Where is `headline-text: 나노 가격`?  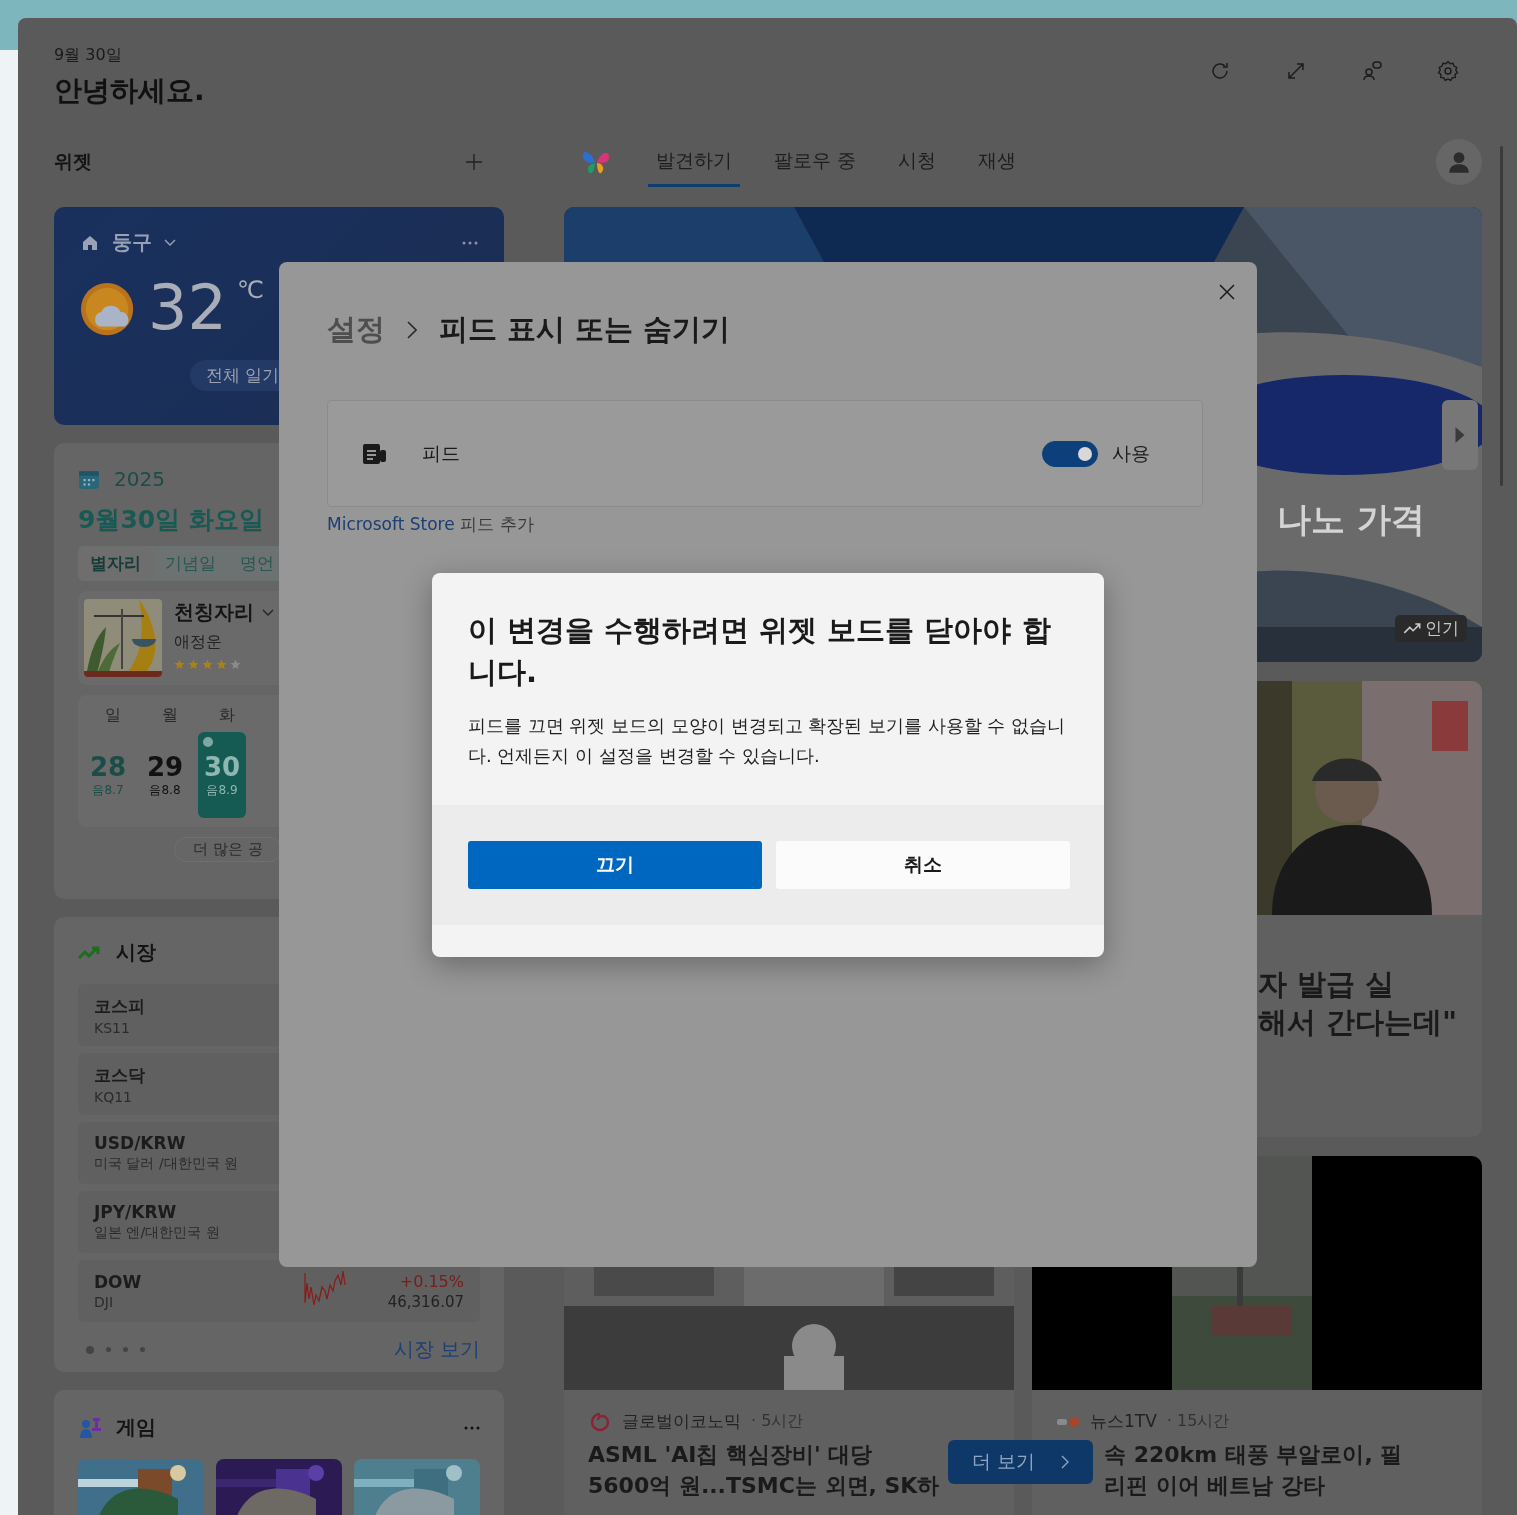
headline-text: 나노 가격 is located at coordinates (1351, 519).